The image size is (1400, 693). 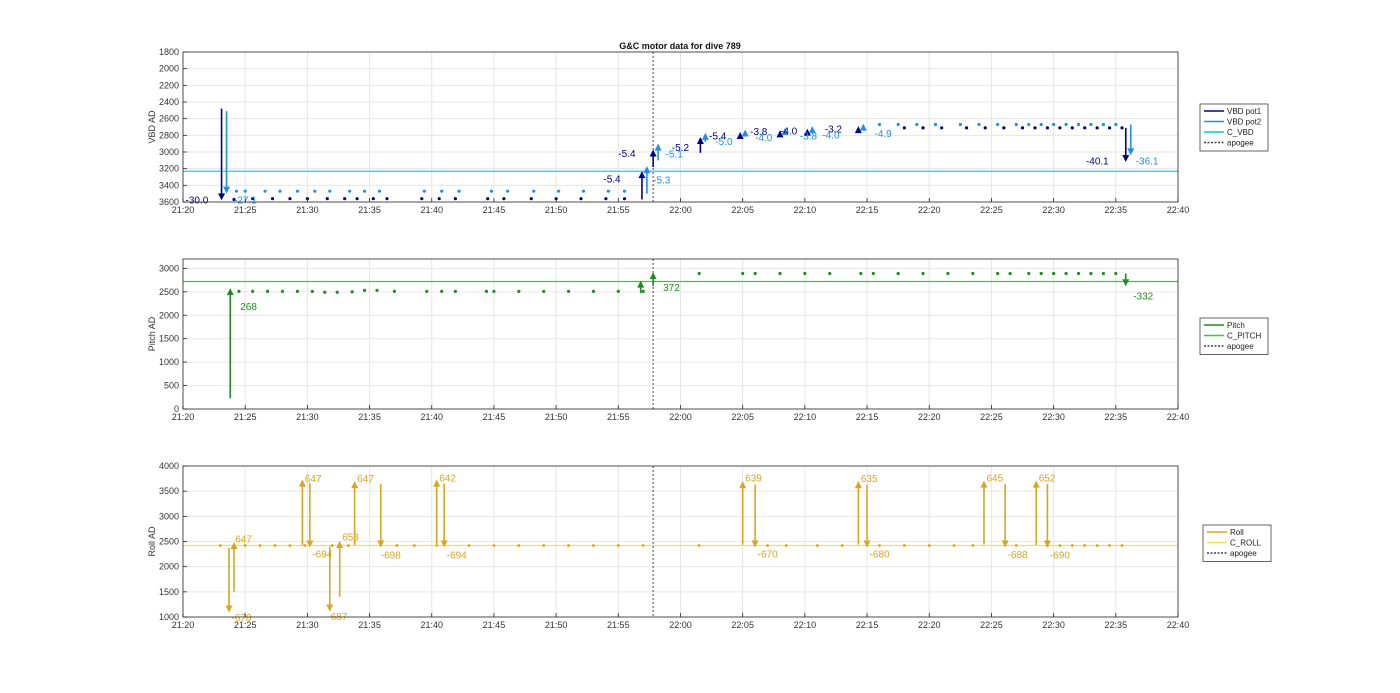 What do you see at coordinates (169, 339) in the screenshot?
I see `y-tick-label: 1500` at bounding box center [169, 339].